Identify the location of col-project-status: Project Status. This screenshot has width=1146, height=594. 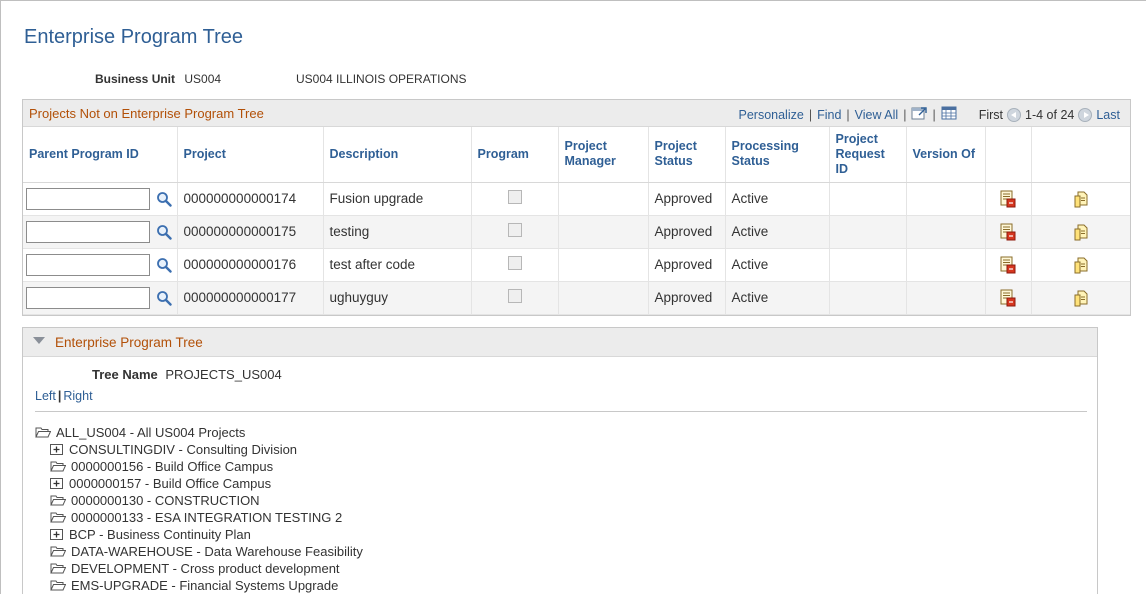
(687, 155).